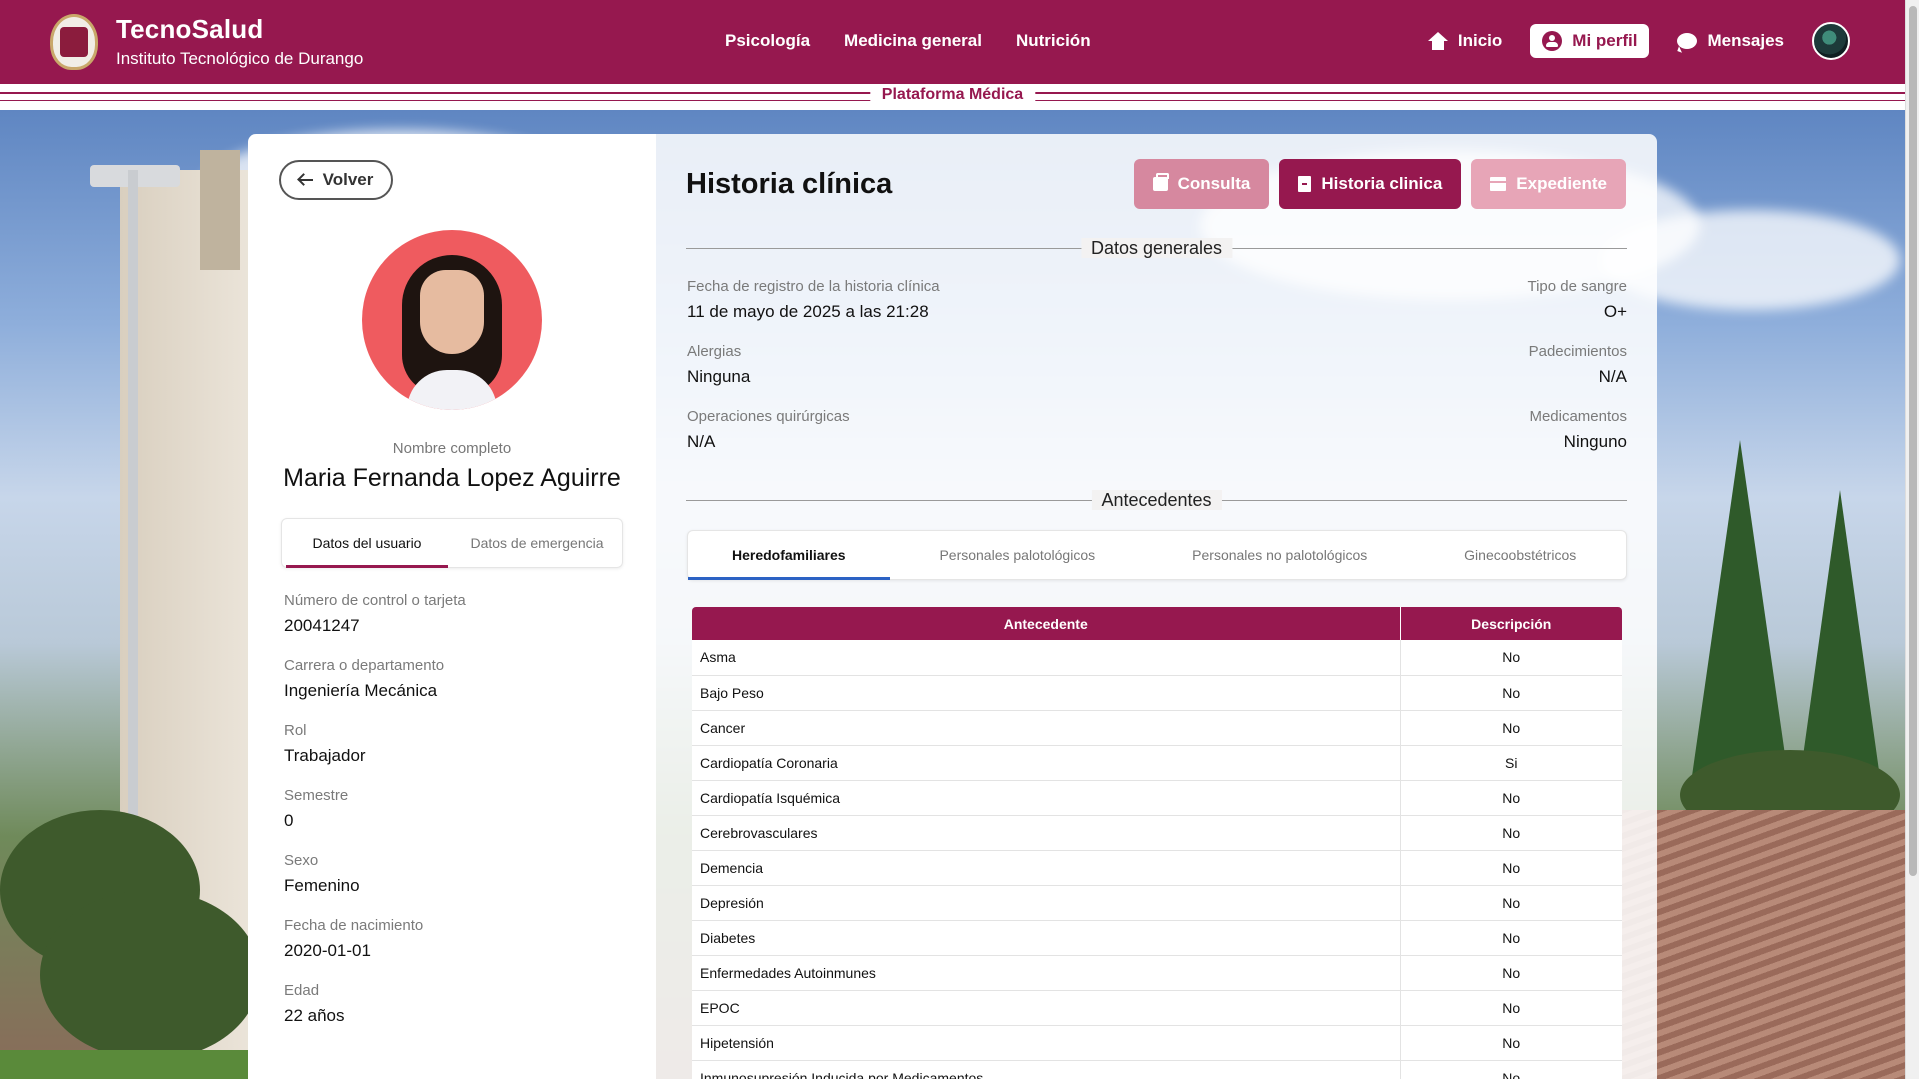 This screenshot has width=1919, height=1079. What do you see at coordinates (322, 885) in the screenshot?
I see `field-value: Femenino` at bounding box center [322, 885].